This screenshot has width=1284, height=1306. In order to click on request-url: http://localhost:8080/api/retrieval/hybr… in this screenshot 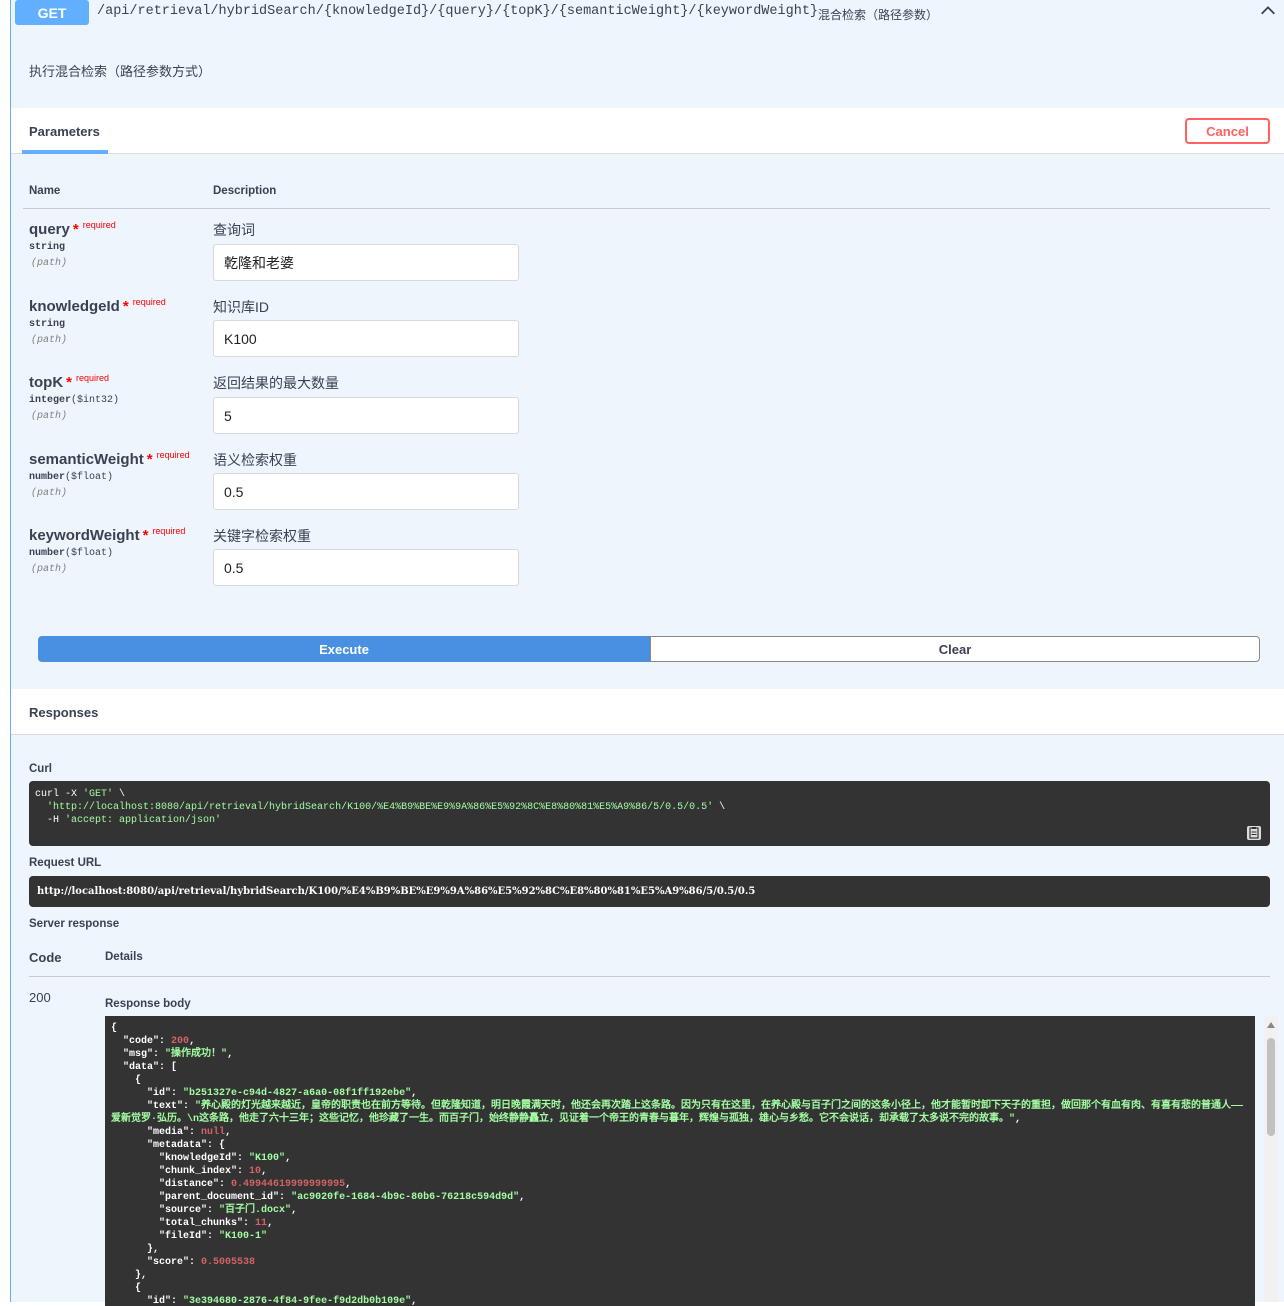, I will do `click(649, 891)`.